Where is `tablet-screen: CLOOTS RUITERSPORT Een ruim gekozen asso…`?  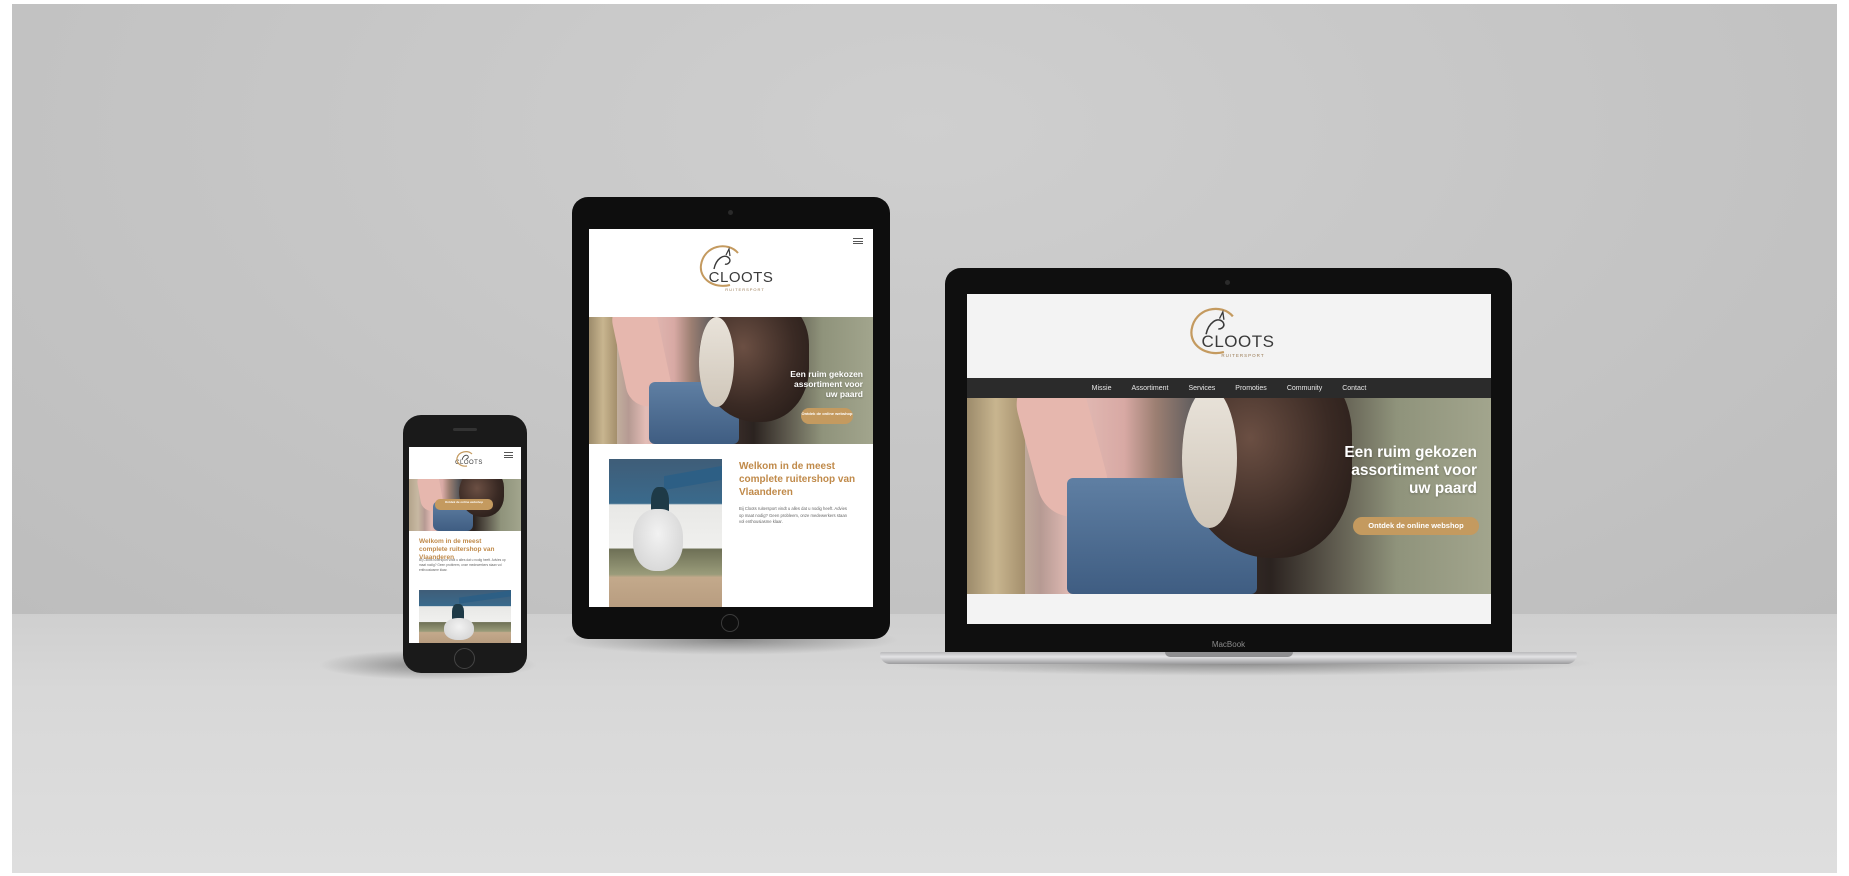 tablet-screen: CLOOTS RUITERSPORT Een ruim gekozen asso… is located at coordinates (731, 418).